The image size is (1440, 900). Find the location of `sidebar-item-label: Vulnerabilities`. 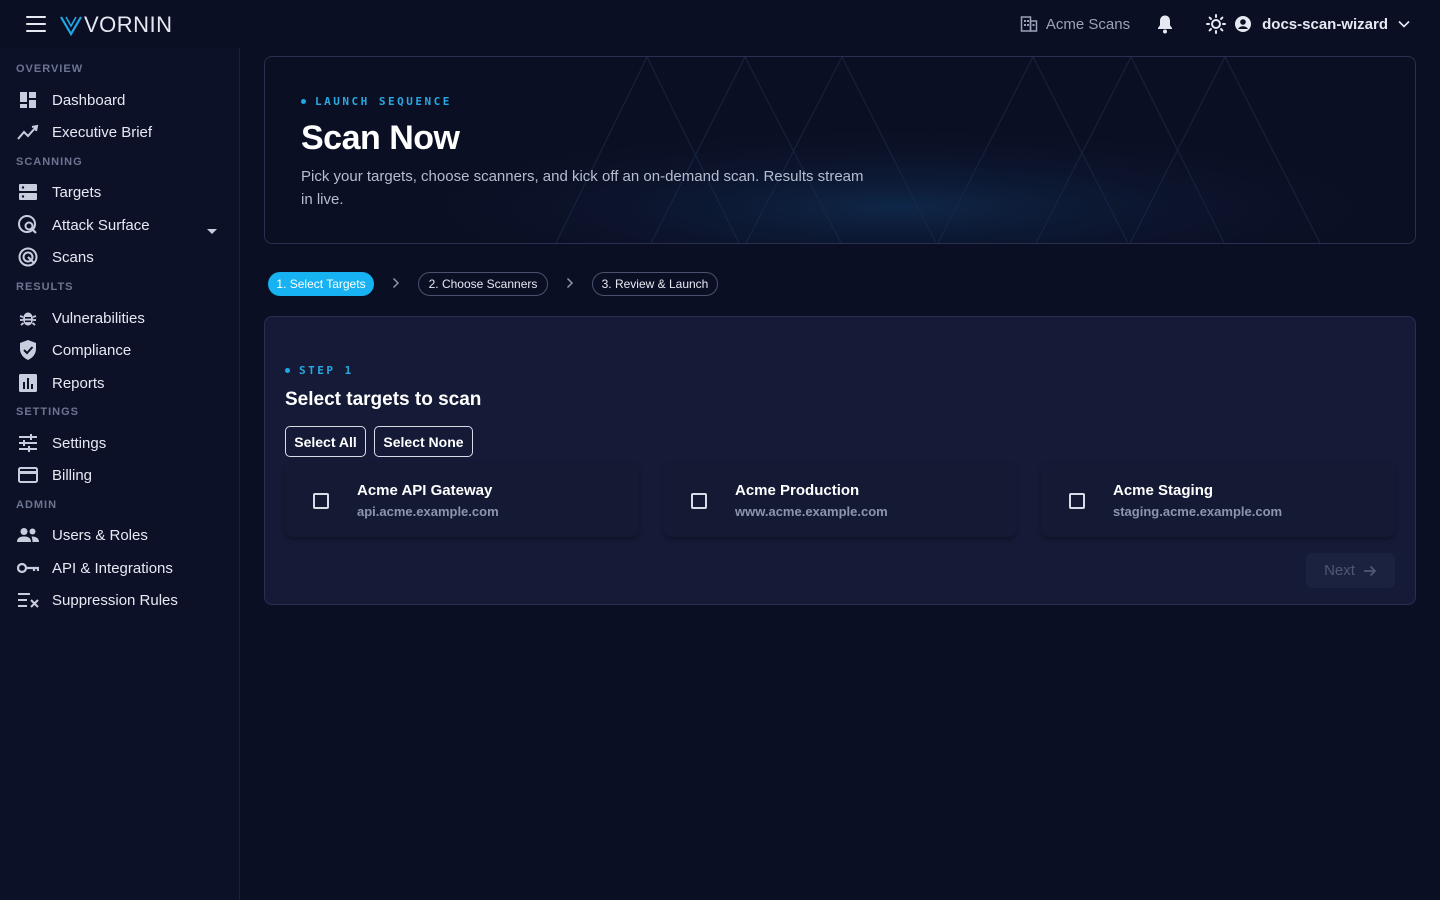

sidebar-item-label: Vulnerabilities is located at coordinates (98, 318).